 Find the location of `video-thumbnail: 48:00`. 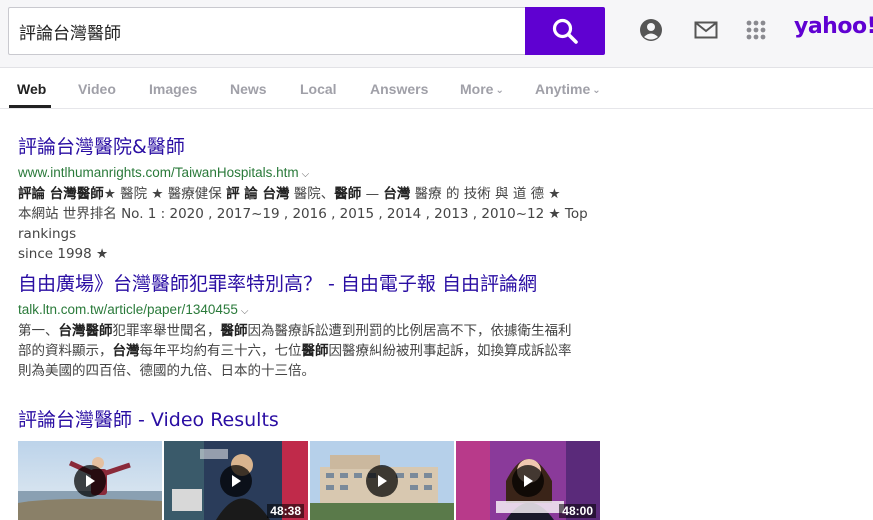

video-thumbnail: 48:00 is located at coordinates (528, 480).